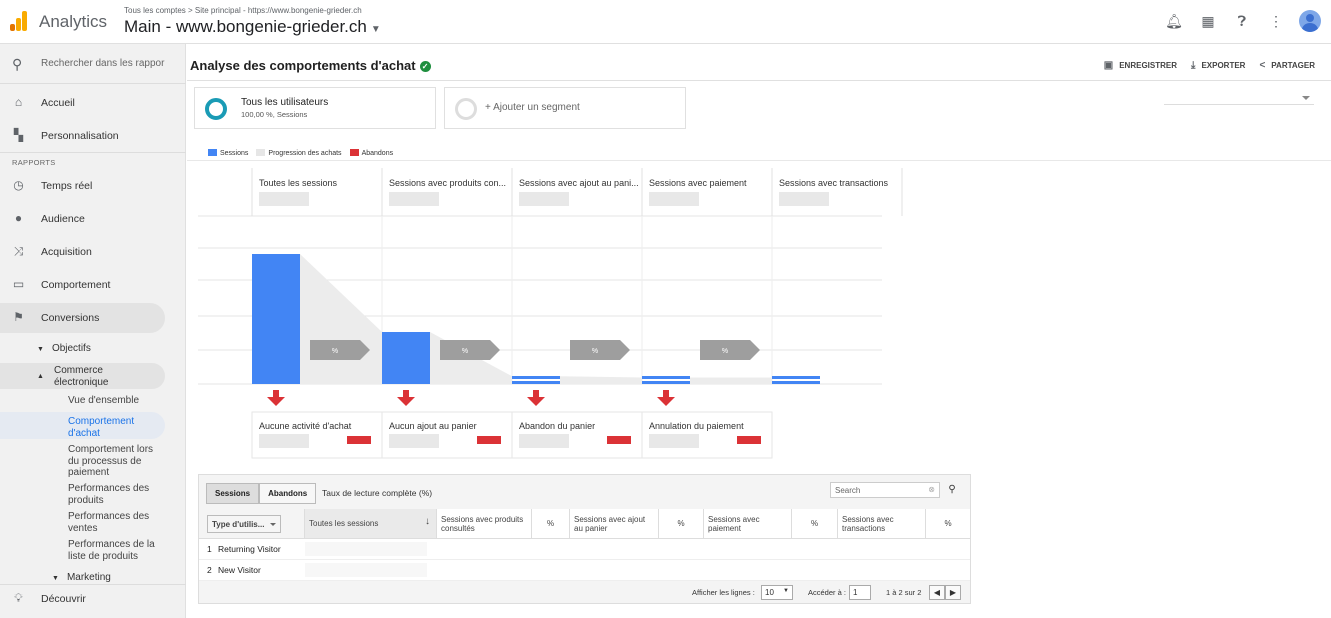 The height and width of the screenshot is (618, 1331). I want to click on apps-grid-icon: ▦, so click(1208, 21).